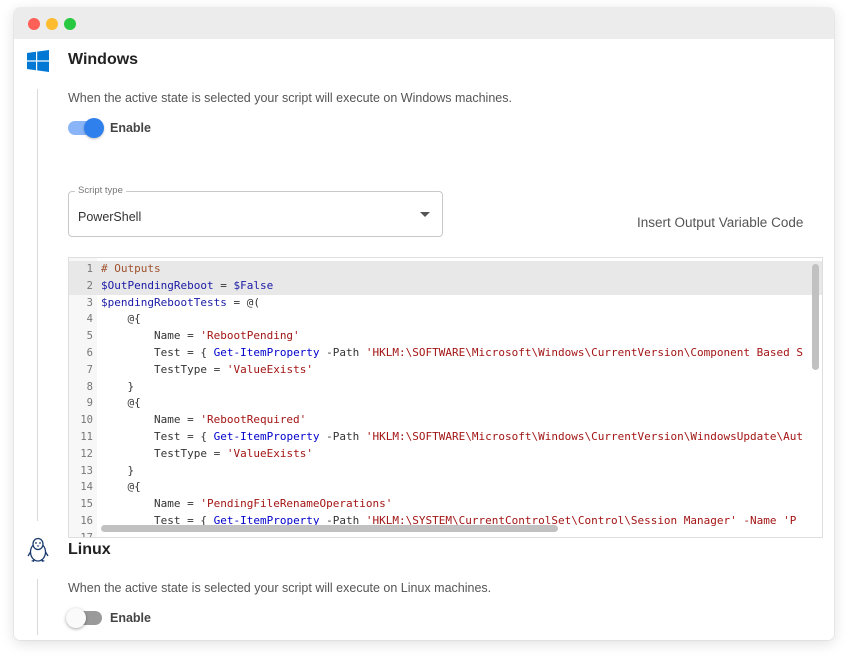  I want to click on code-text: # Outputs, so click(131, 269).